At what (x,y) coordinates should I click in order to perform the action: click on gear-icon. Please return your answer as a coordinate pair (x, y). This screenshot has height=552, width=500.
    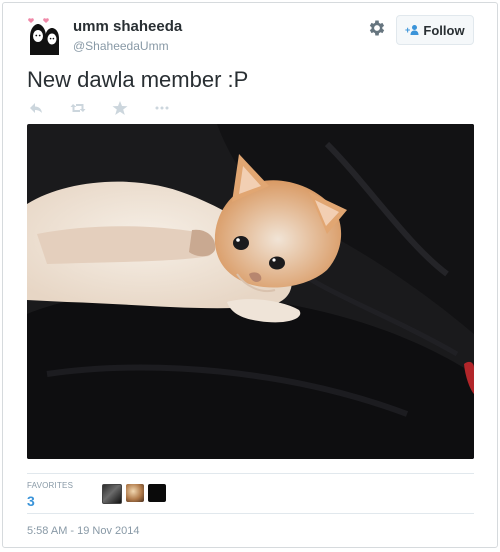
    Looking at the image, I should click on (377, 28).